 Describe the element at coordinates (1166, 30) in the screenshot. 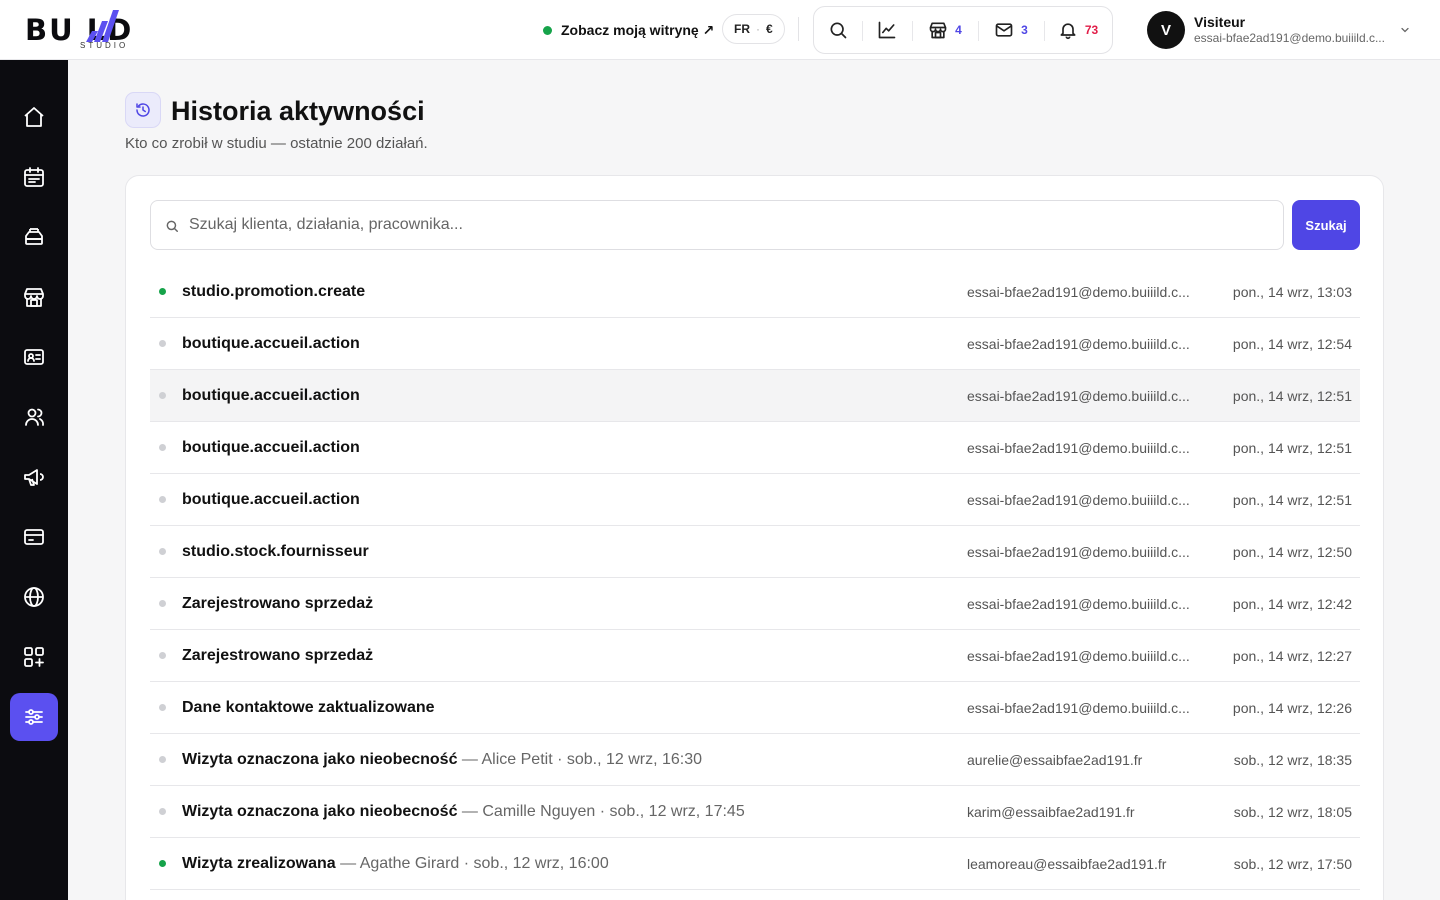

I see `avatar: V` at that location.